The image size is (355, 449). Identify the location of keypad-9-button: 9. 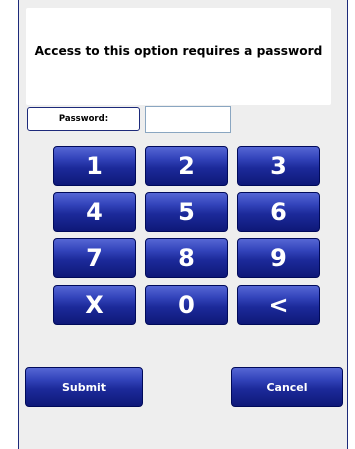
(278, 258).